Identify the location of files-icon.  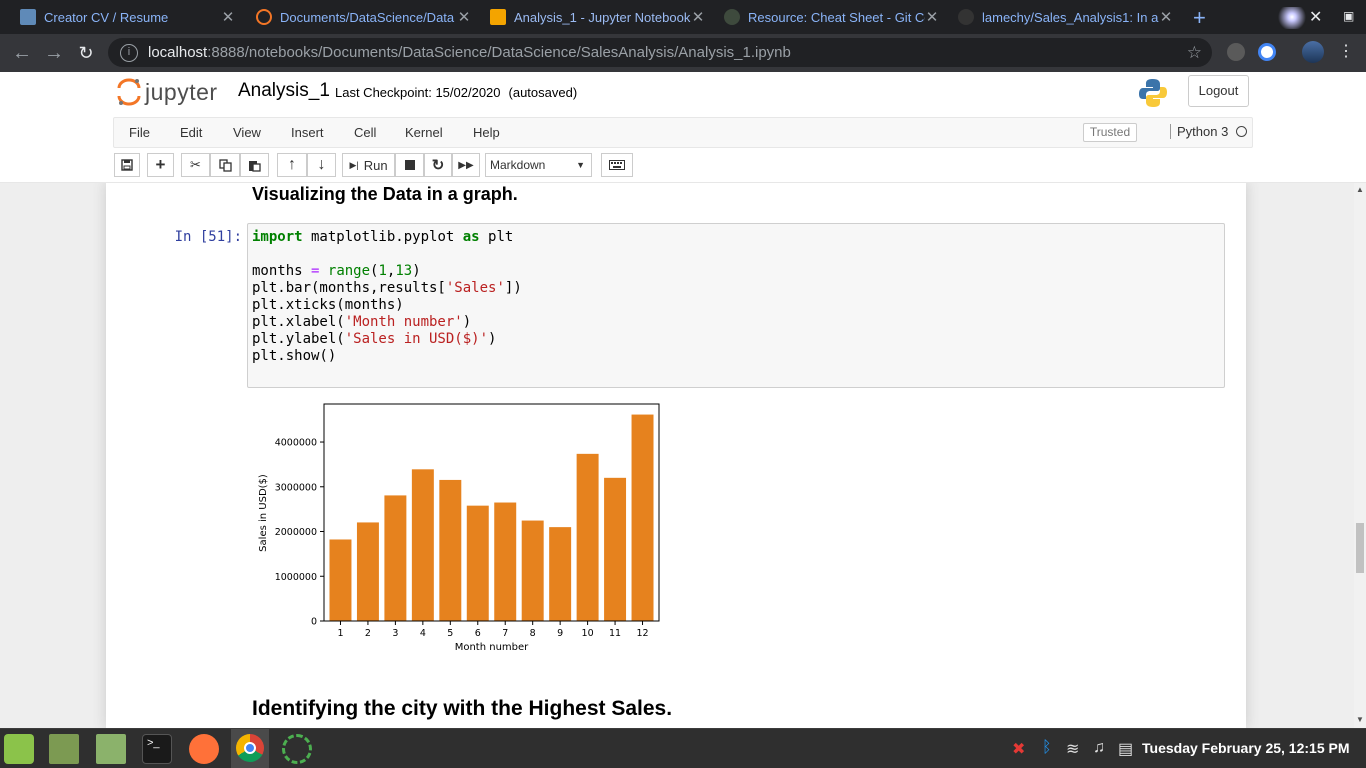
(111, 749).